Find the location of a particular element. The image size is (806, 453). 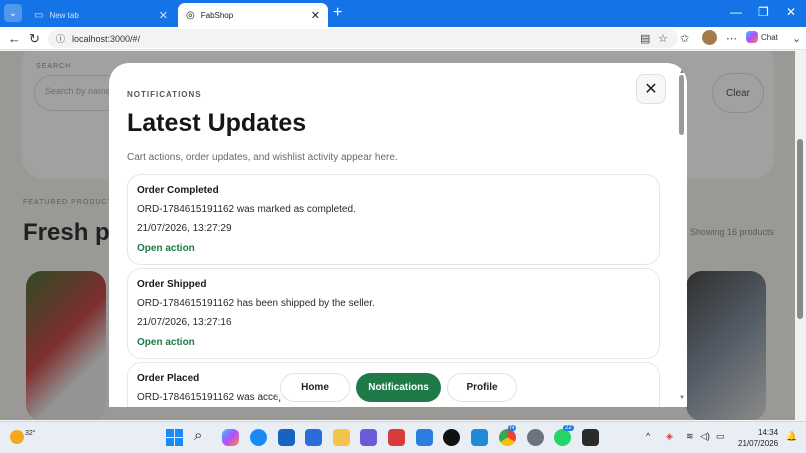

taskbar: 32° ⌕ N 22 ^ ◈ ≋ ◁) ▭ 14:34 21/07/2026 🔔 is located at coordinates (403, 437).